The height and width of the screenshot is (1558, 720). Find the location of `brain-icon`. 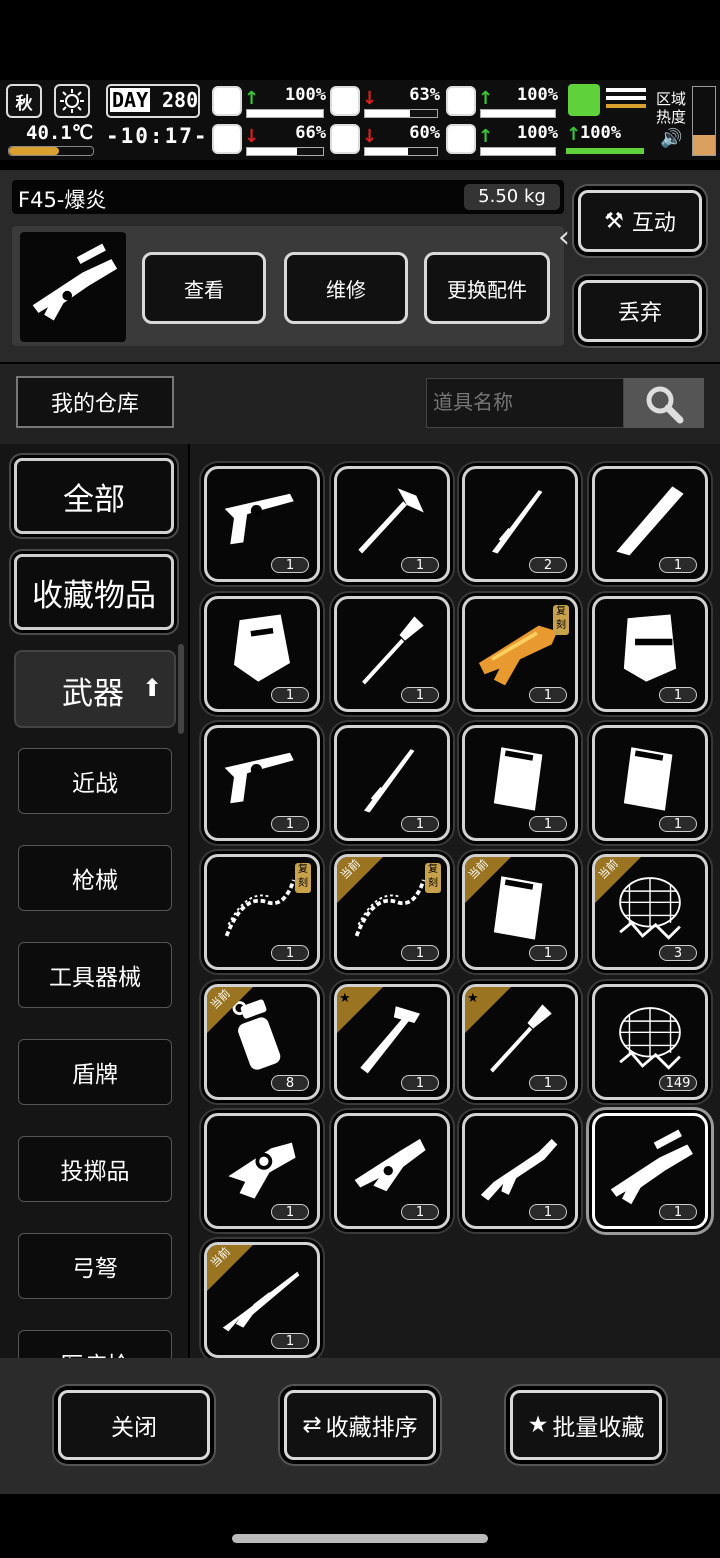

brain-icon is located at coordinates (227, 139).